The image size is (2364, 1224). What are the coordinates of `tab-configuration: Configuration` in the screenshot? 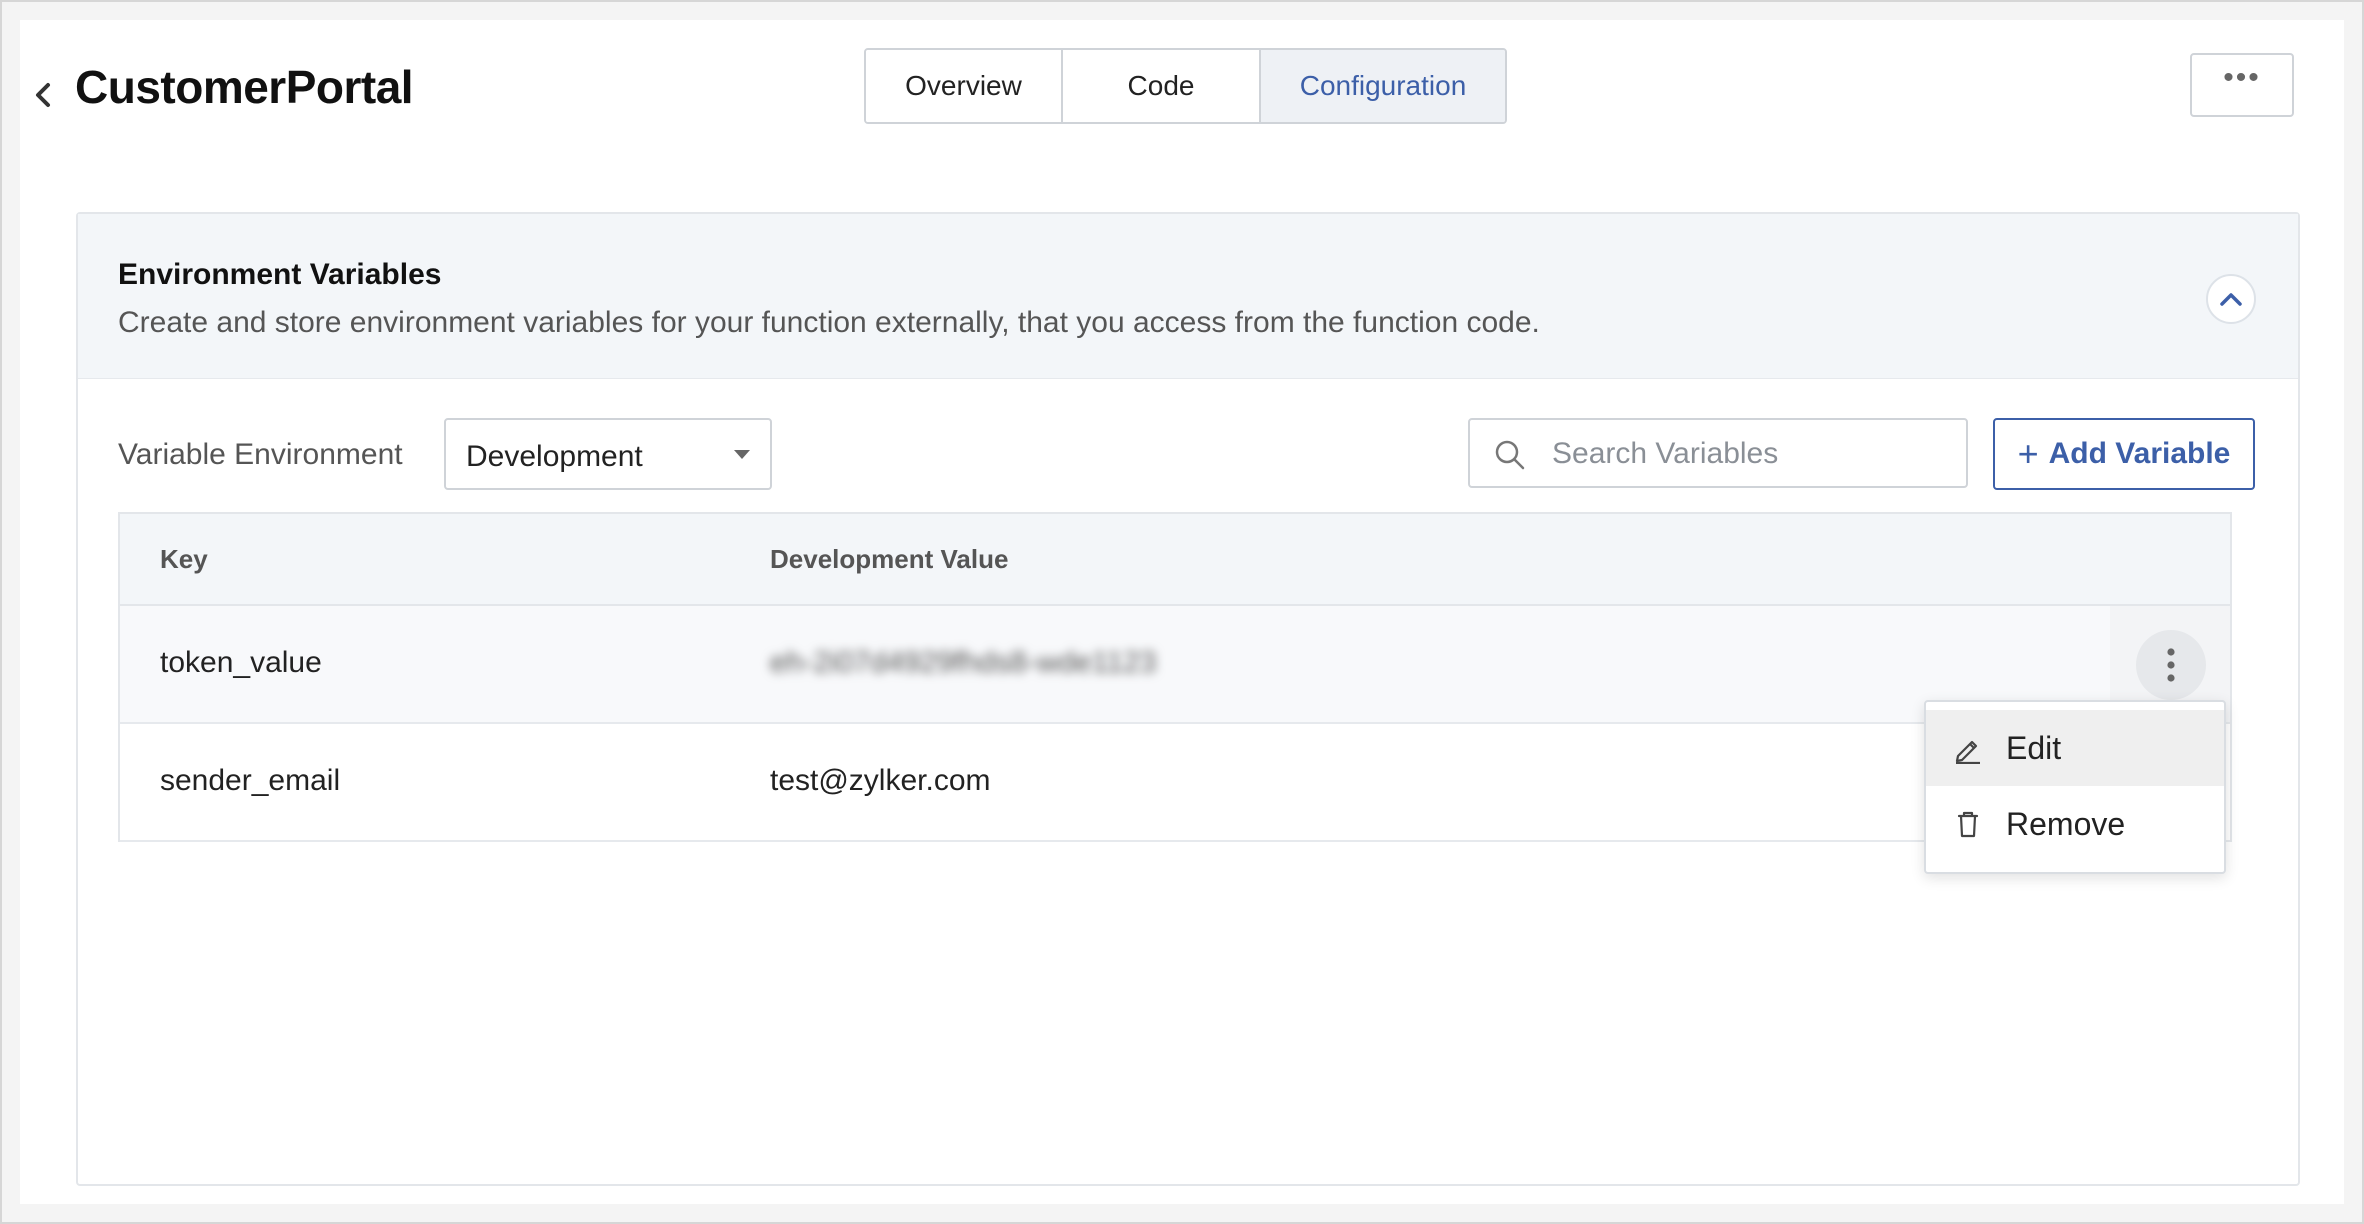 It's located at (1383, 86).